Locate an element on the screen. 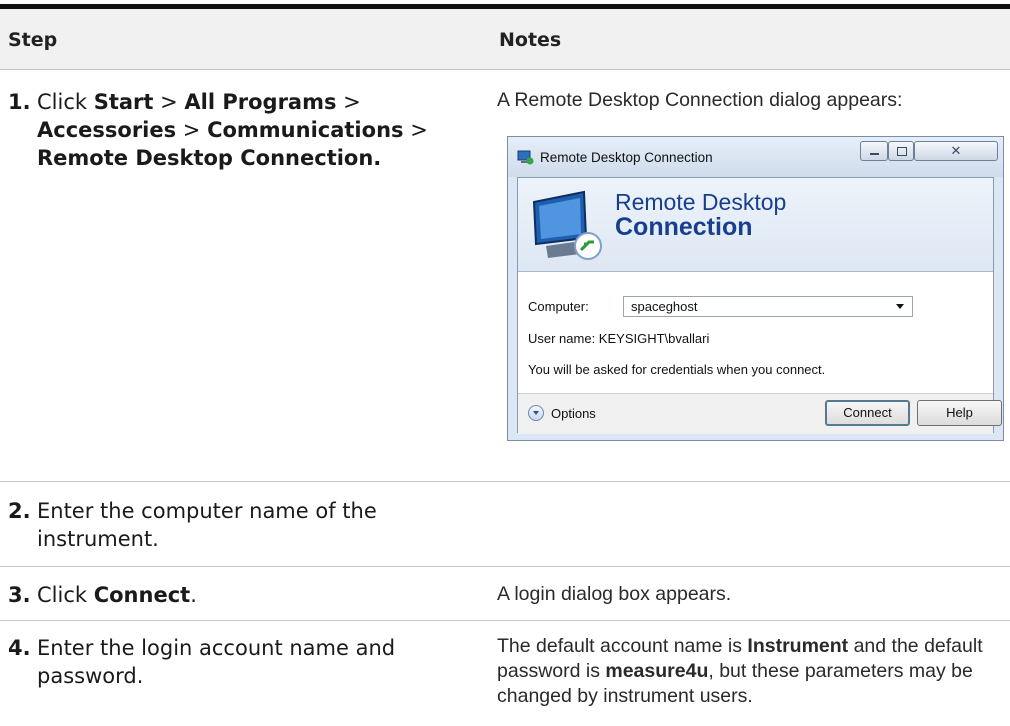  close-icon: ✕ is located at coordinates (956, 150).